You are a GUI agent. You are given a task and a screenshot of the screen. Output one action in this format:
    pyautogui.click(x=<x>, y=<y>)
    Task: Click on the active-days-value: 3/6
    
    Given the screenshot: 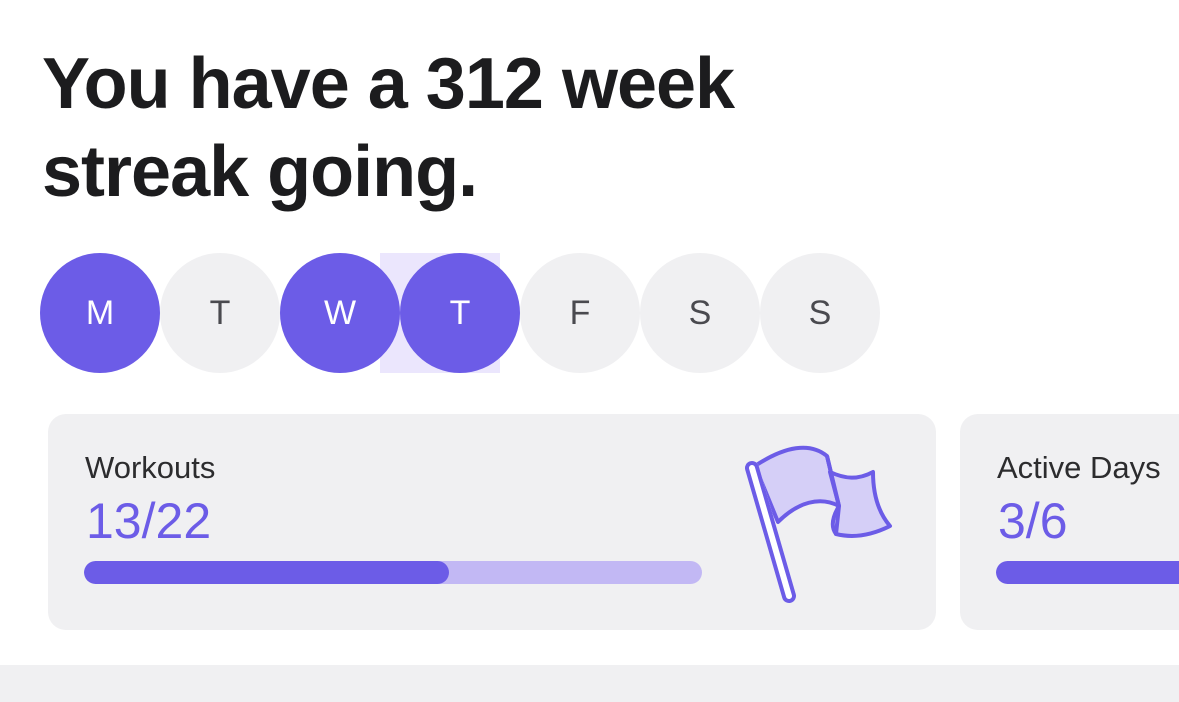 What is the action you would take?
    pyautogui.click(x=1033, y=521)
    